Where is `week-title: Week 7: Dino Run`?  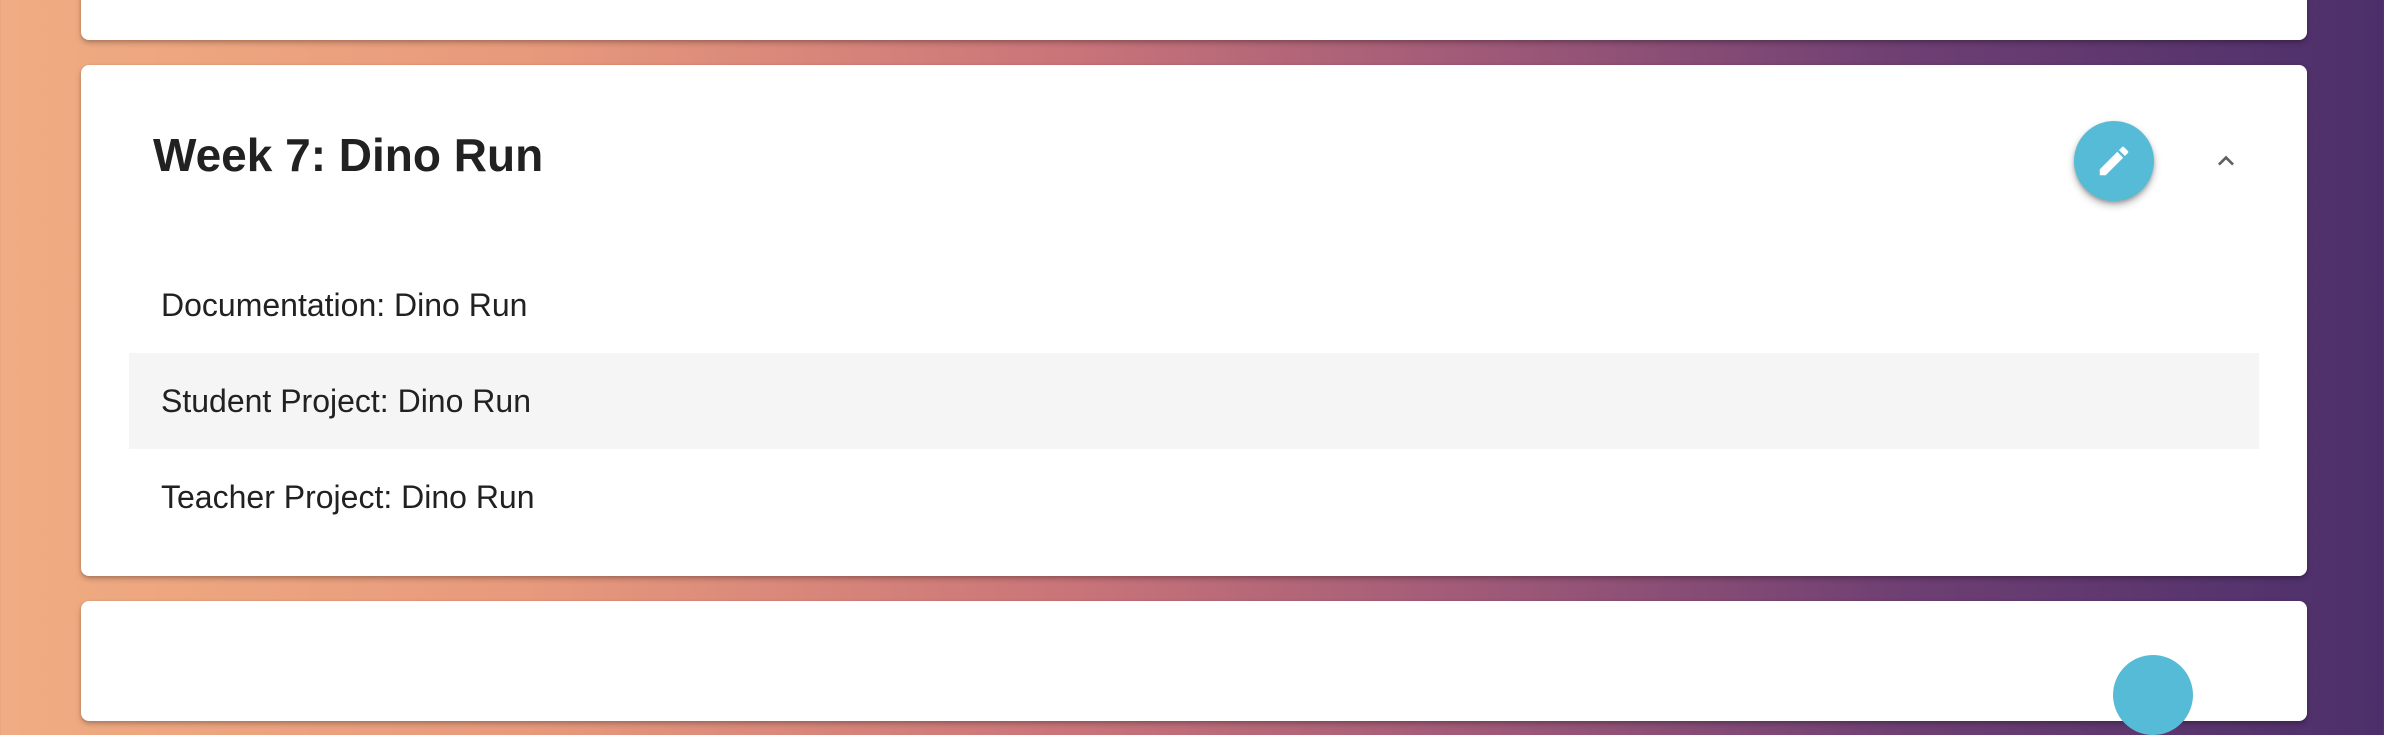 week-title: Week 7: Dino Run is located at coordinates (348, 155).